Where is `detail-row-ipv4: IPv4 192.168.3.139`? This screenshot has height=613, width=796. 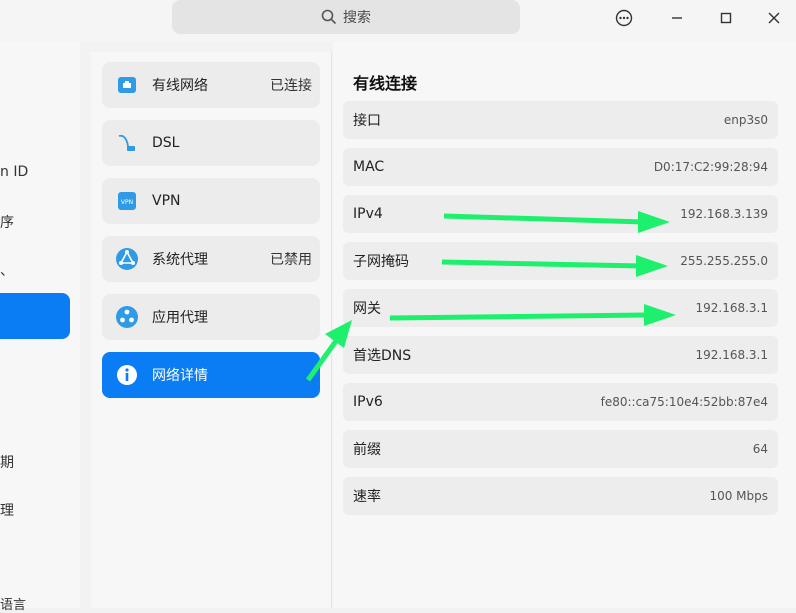 detail-row-ipv4: IPv4 192.168.3.139 is located at coordinates (560, 214).